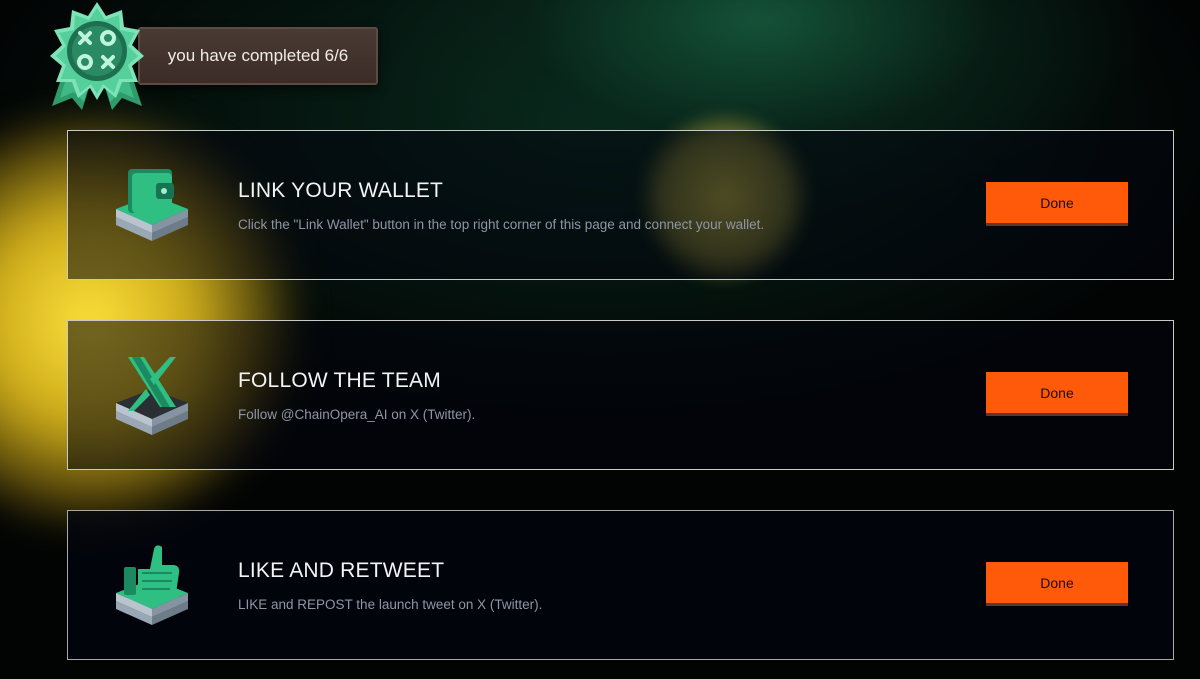  I want to click on thumbs-up-icon, so click(152, 584).